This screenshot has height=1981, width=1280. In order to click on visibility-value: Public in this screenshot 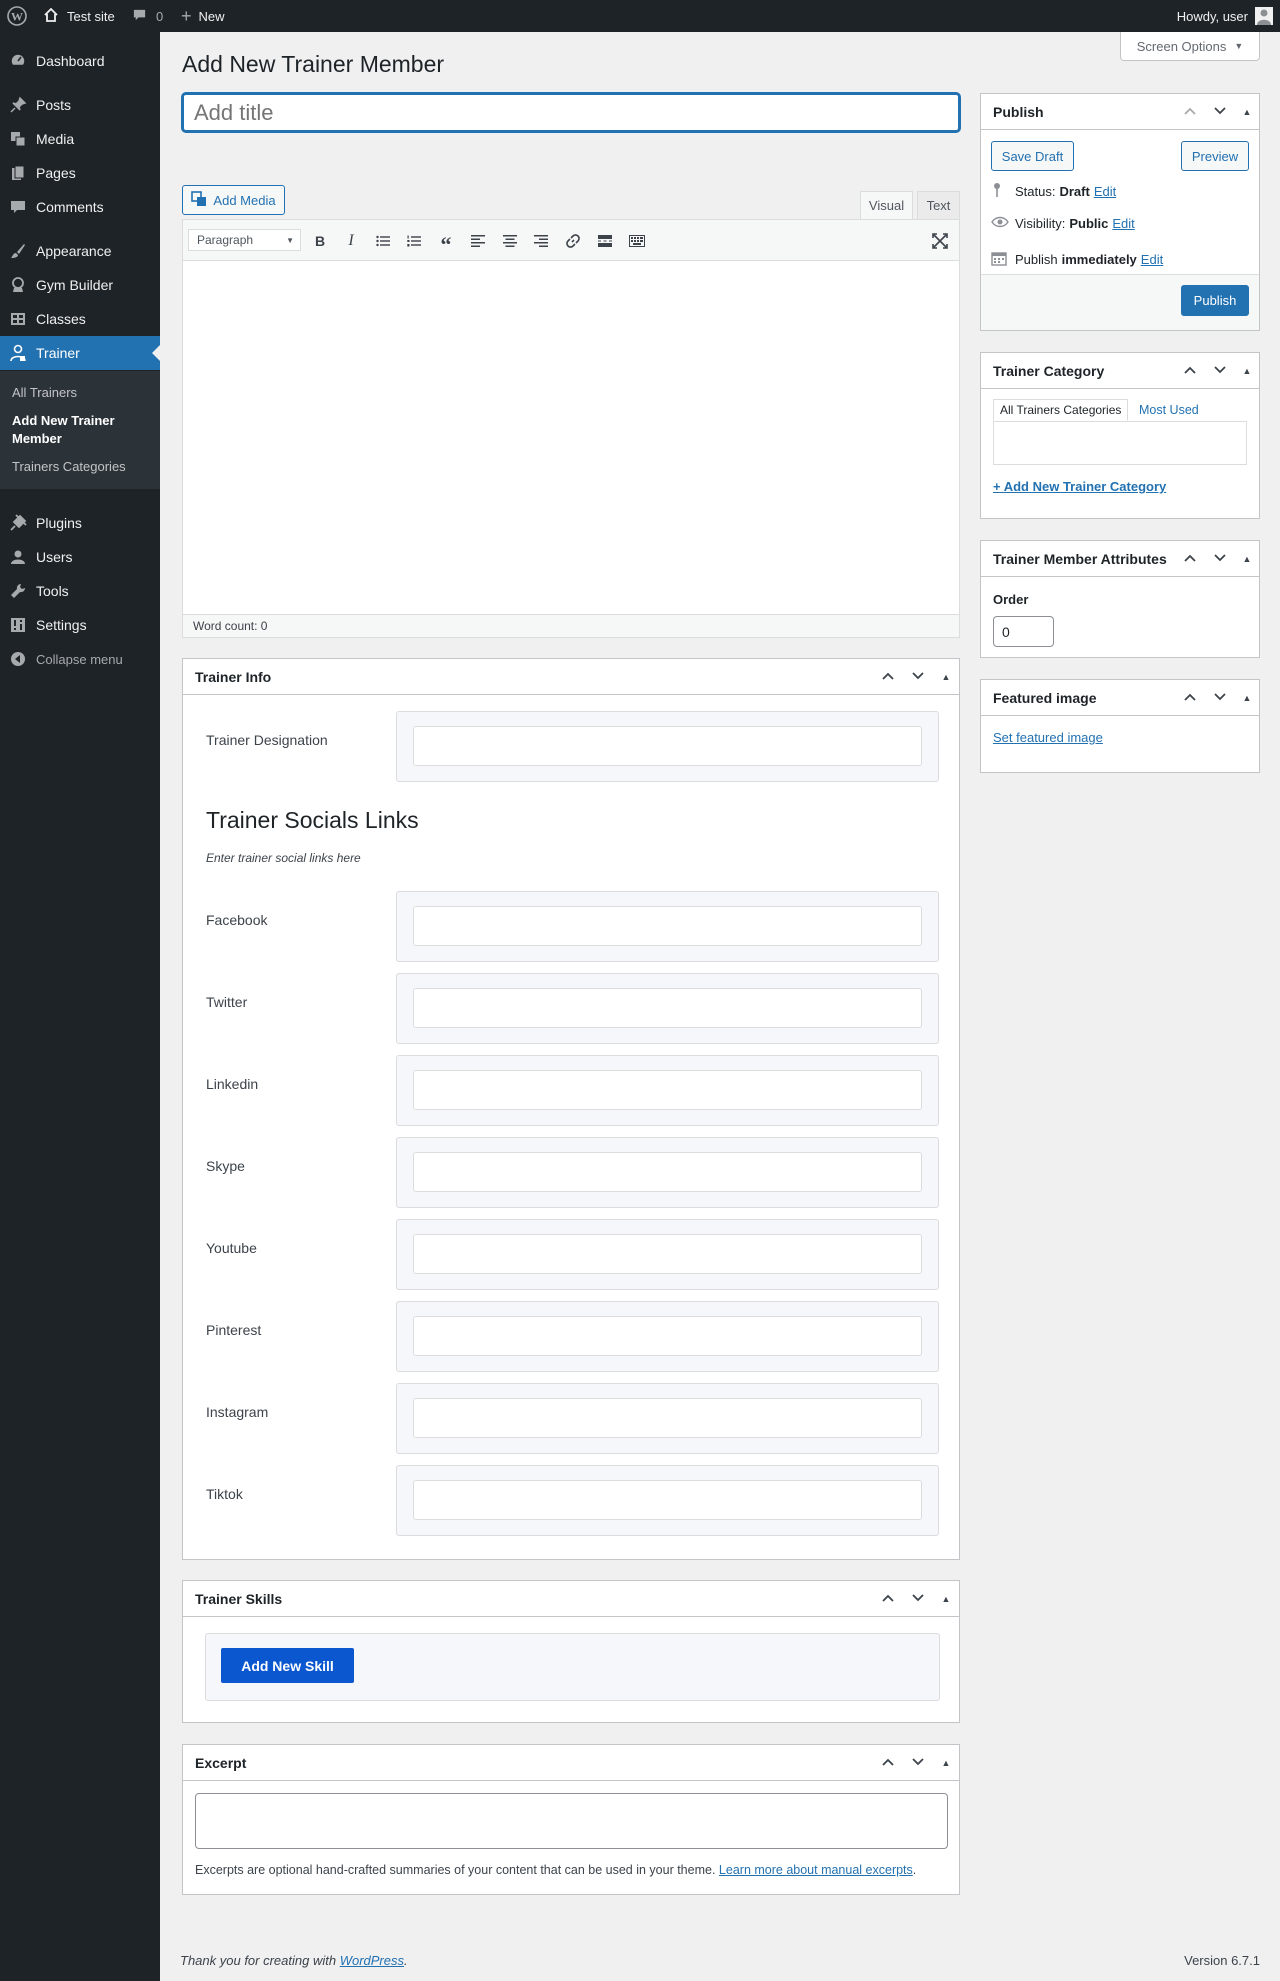, I will do `click(1089, 223)`.